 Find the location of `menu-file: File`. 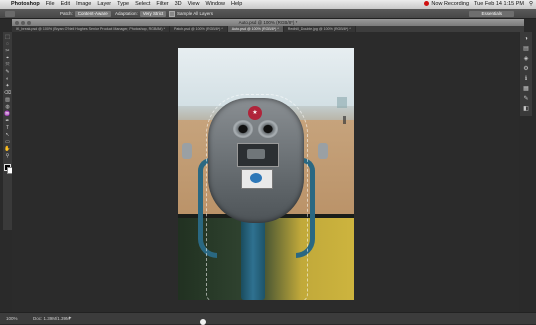

menu-file: File is located at coordinates (50, 4).